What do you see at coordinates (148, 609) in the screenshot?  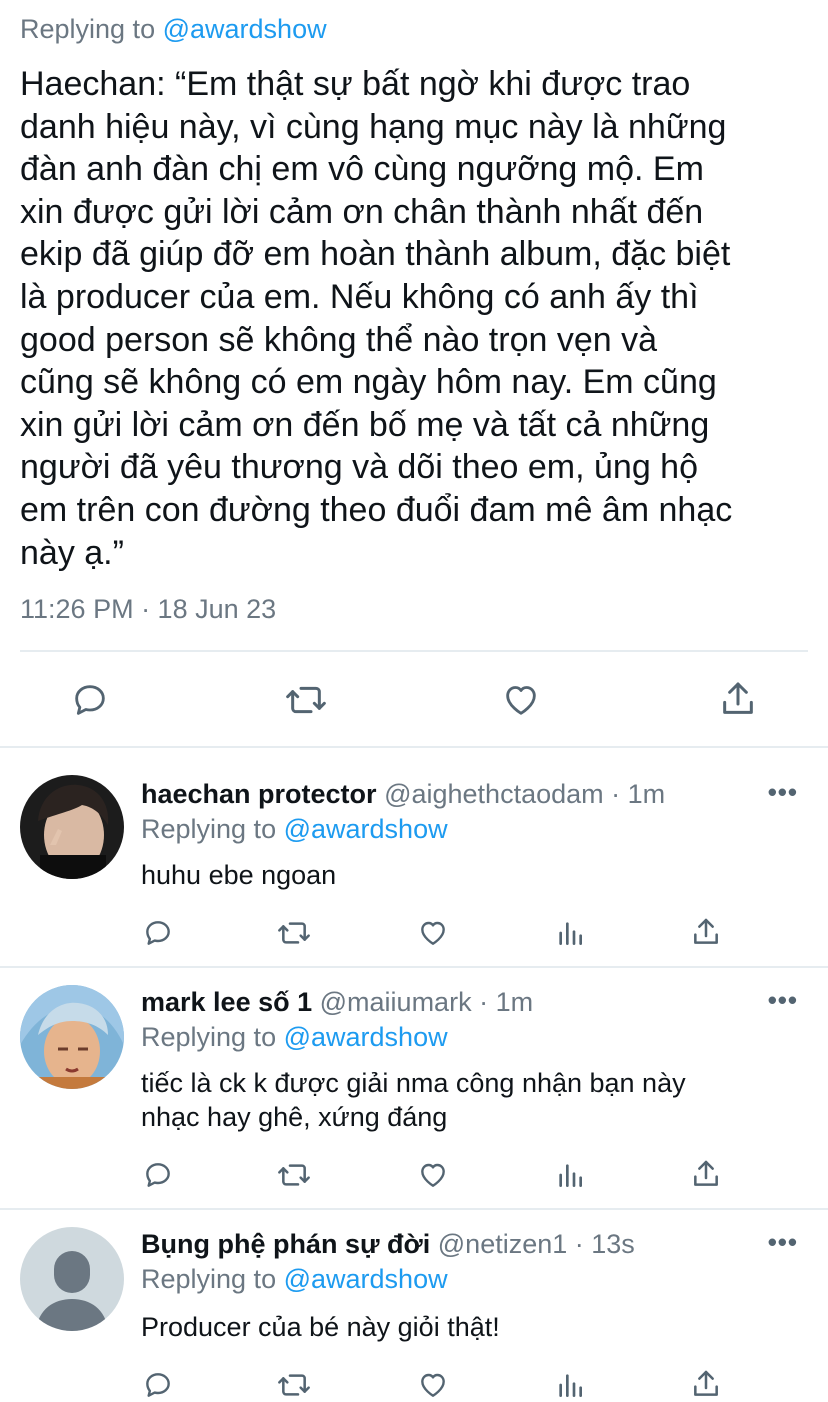 I see `tweet-timestamp: 11:26 PM · 18 Jun 23` at bounding box center [148, 609].